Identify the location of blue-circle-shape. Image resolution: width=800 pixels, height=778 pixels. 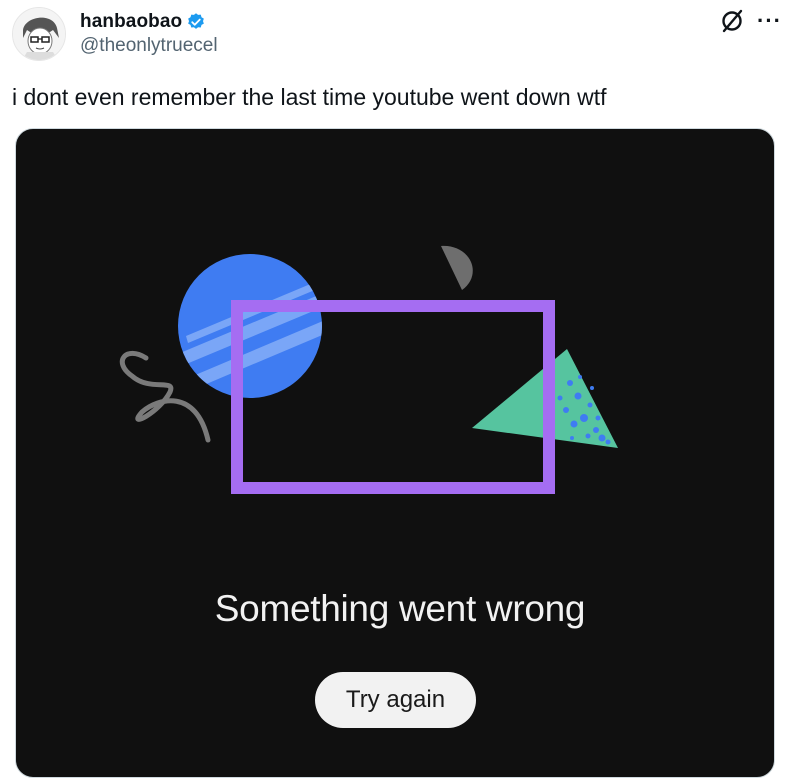
(250, 326).